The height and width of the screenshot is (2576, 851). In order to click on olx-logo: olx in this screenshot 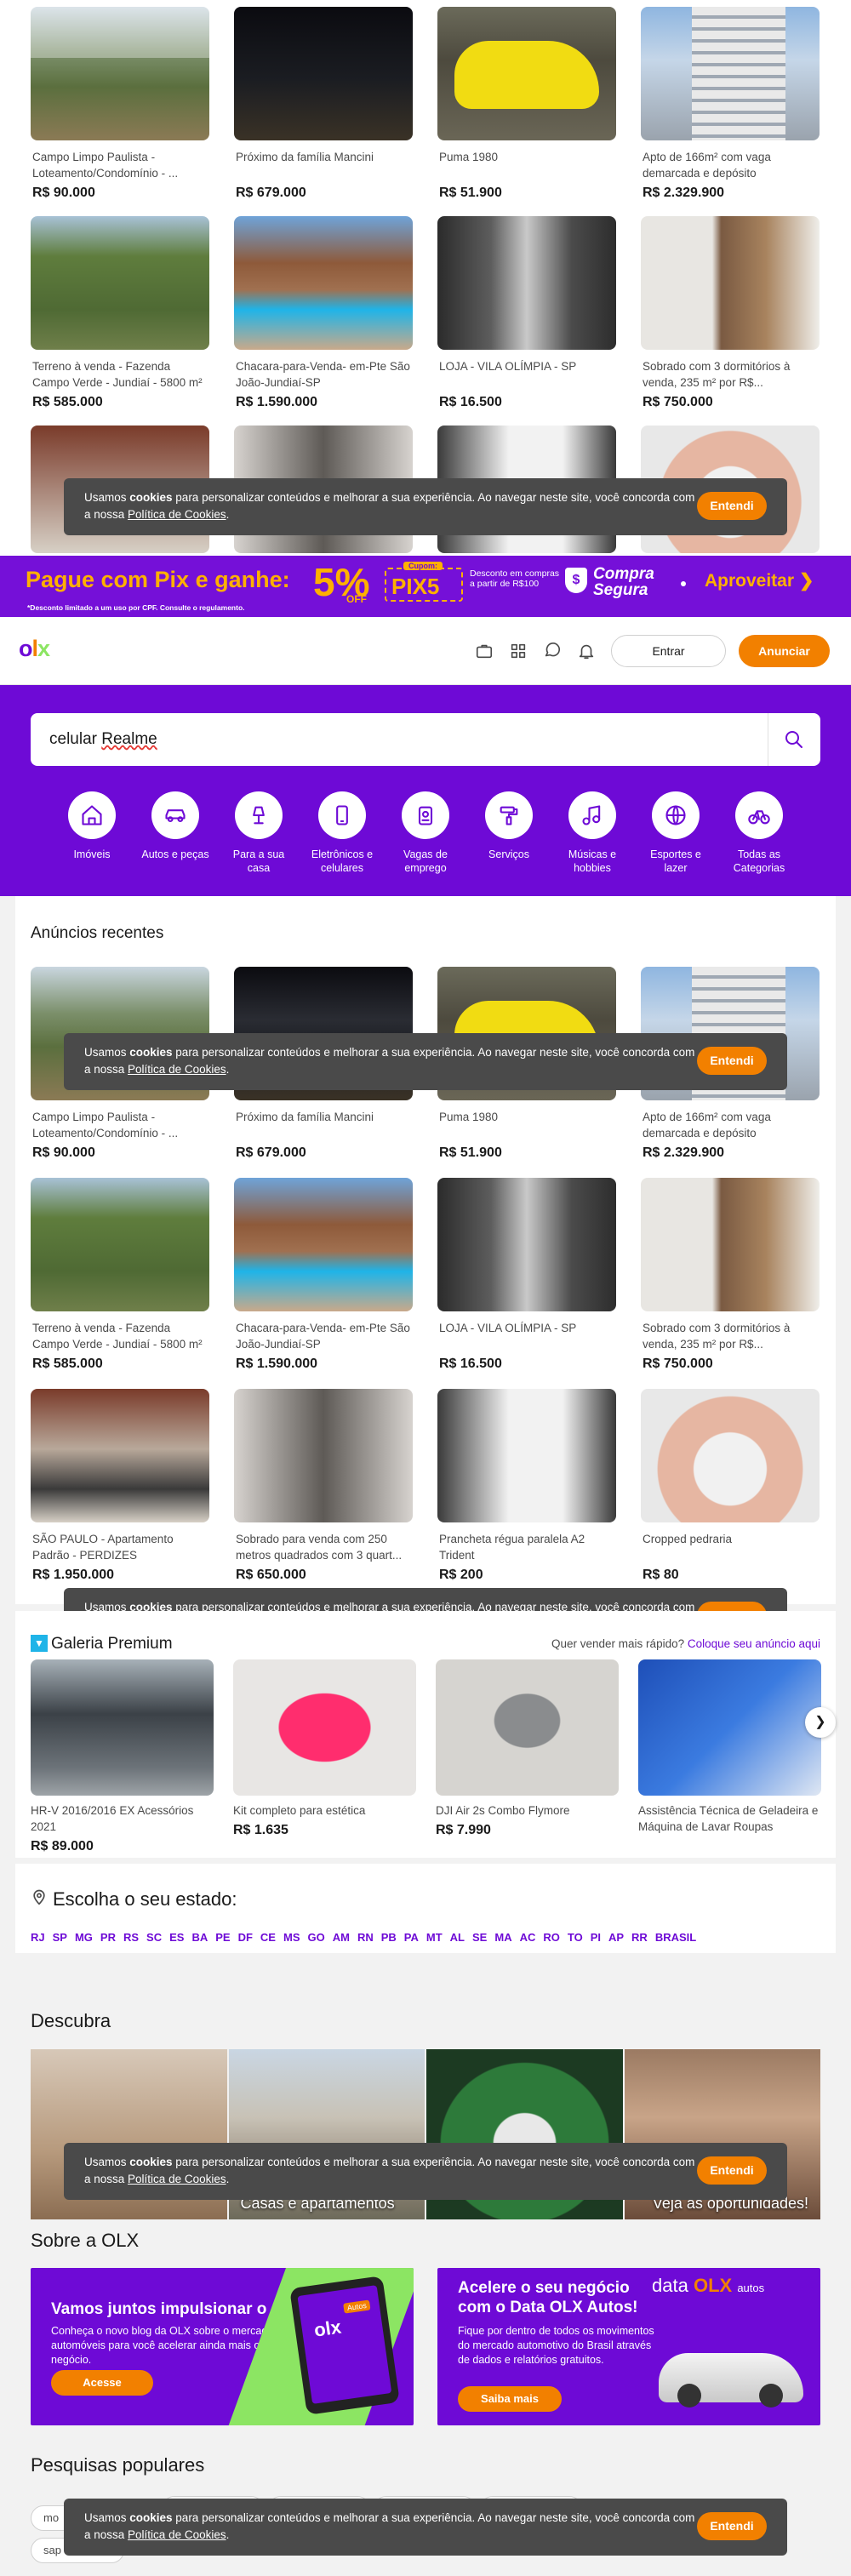, I will do `click(34, 649)`.